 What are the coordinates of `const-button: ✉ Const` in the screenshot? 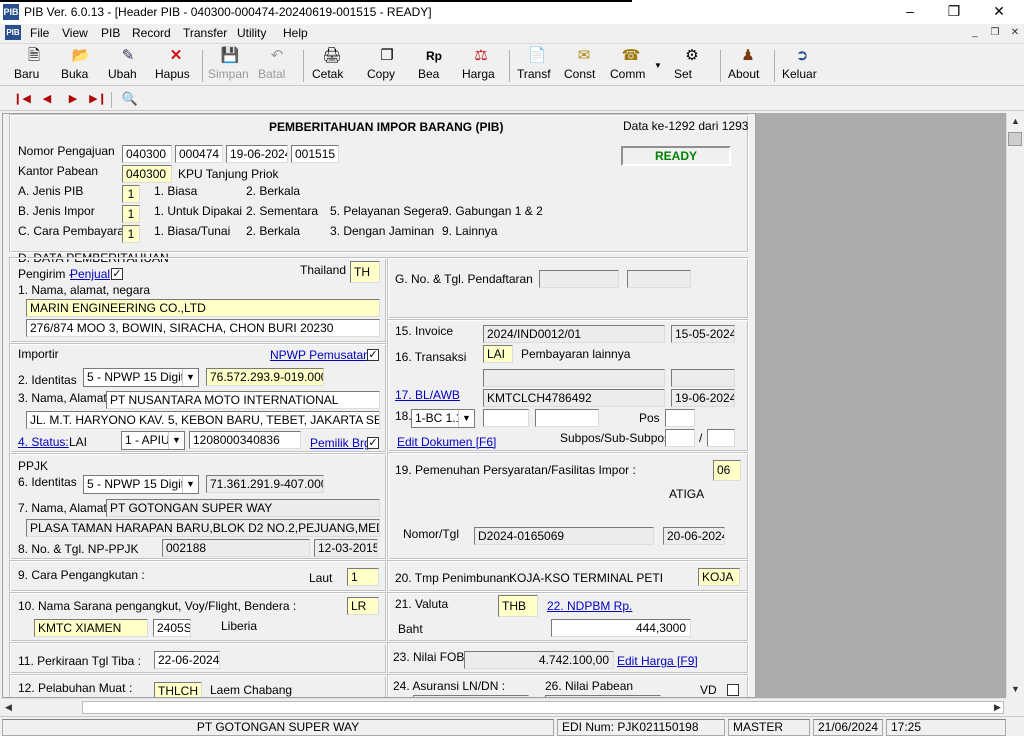 It's located at (584, 66).